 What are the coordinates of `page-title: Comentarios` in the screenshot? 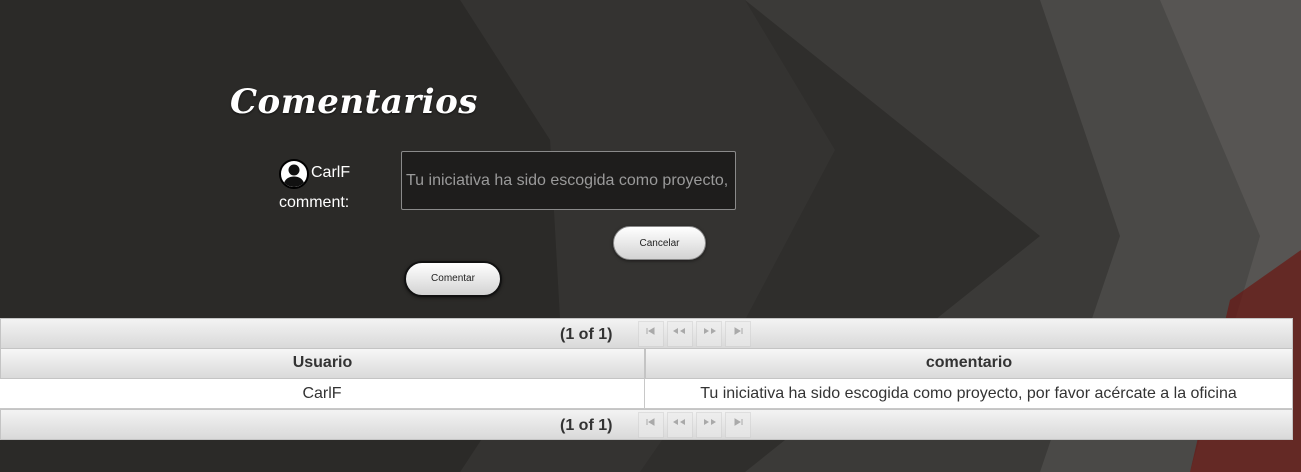 It's located at (354, 102).